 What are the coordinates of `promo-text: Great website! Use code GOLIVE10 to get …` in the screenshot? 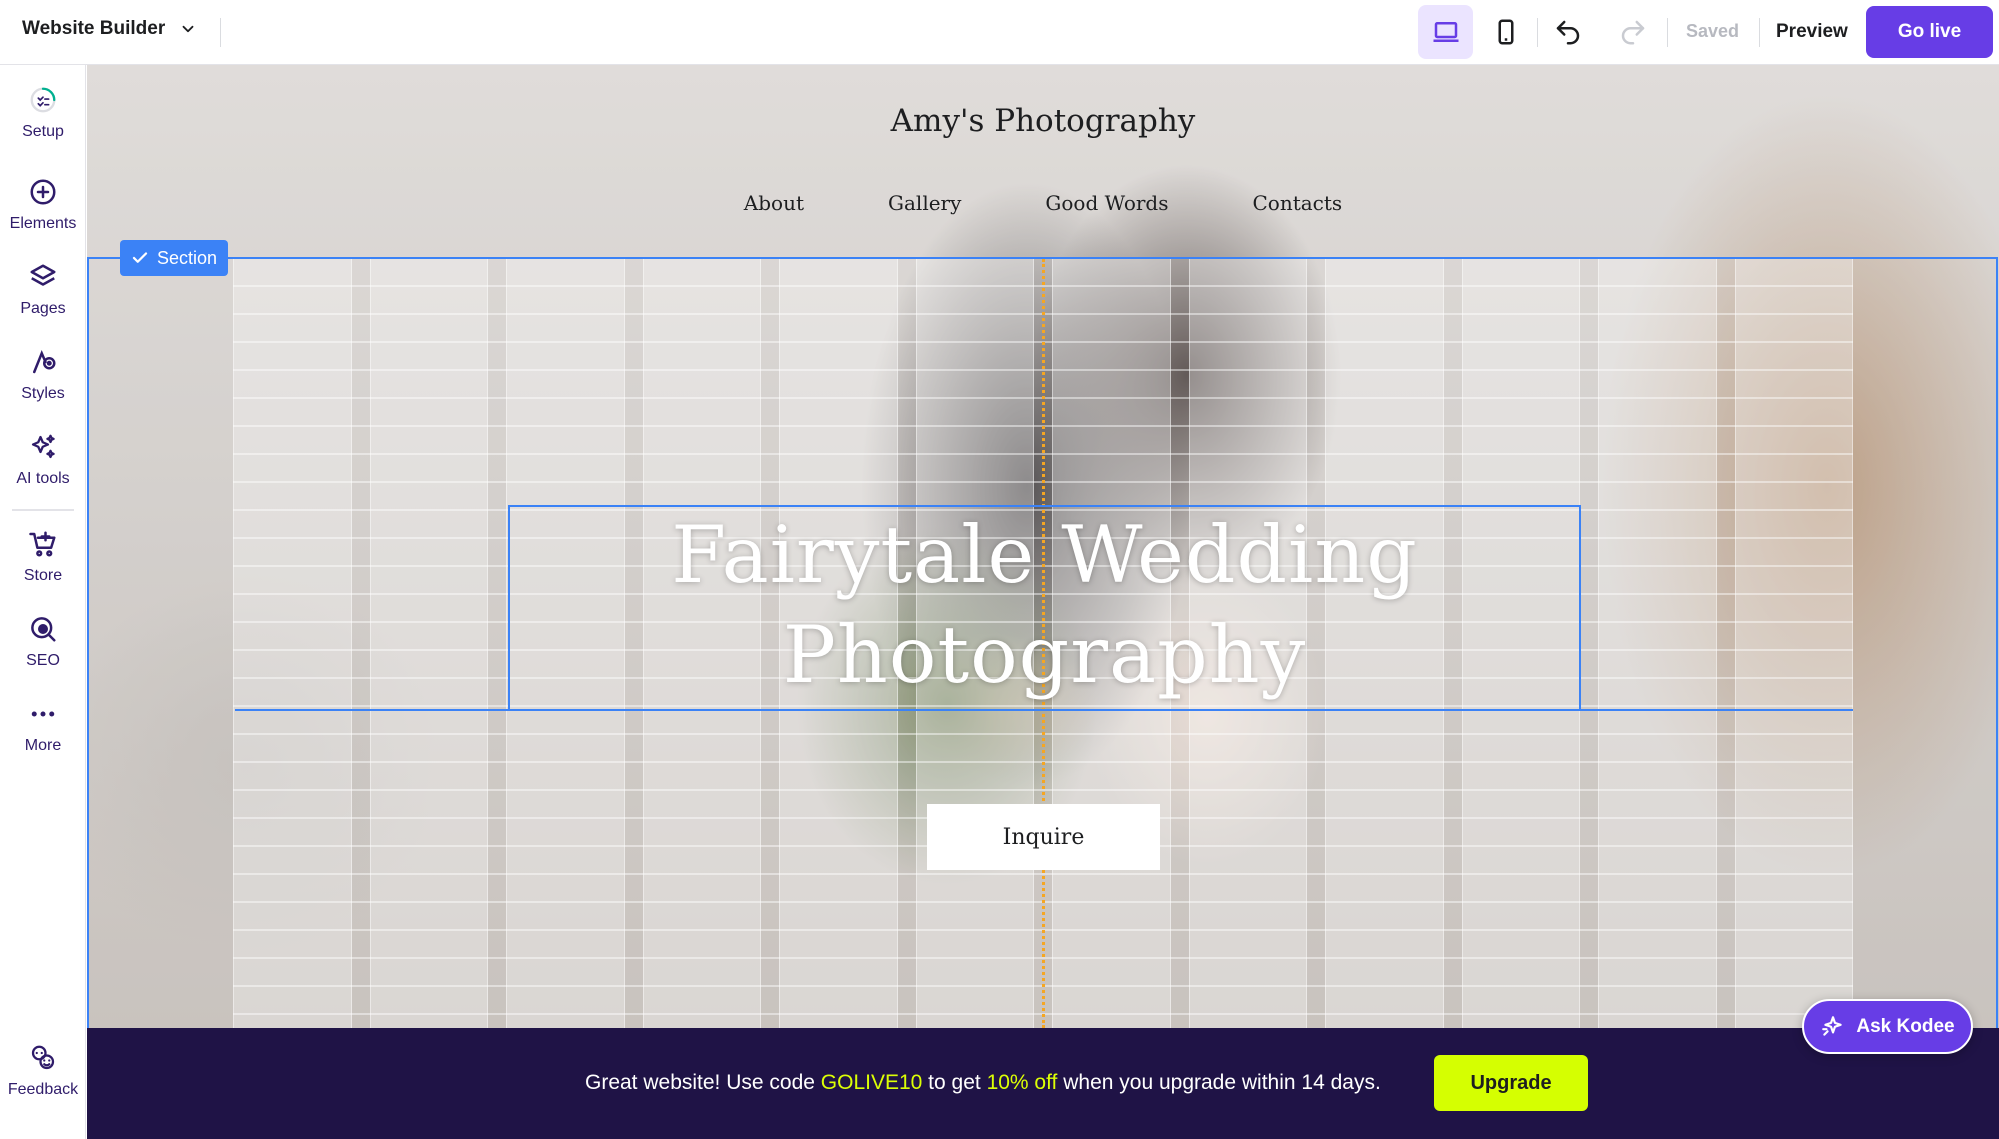 It's located at (983, 1083).